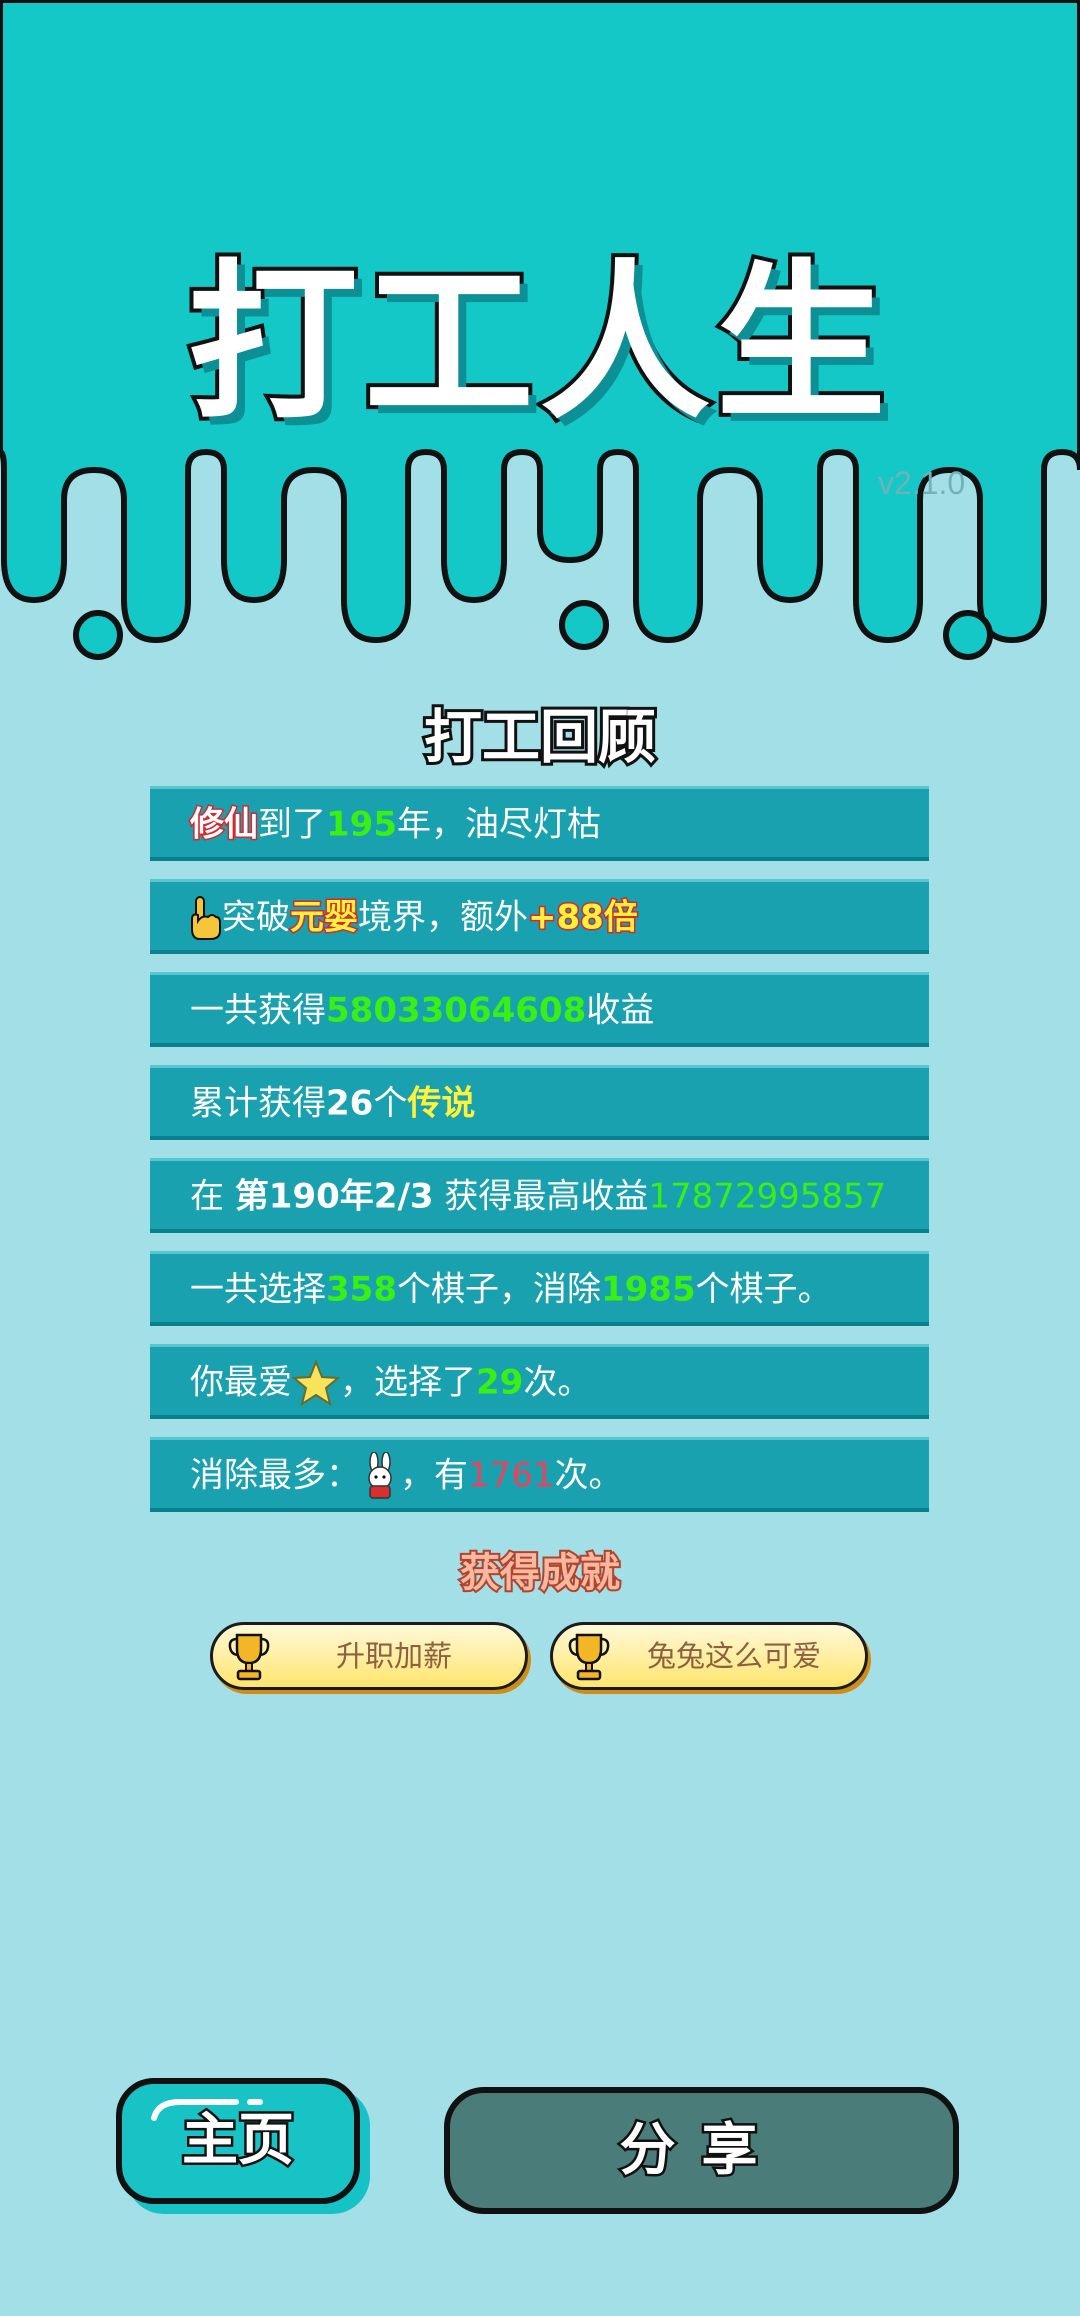 The width and height of the screenshot is (1080, 2316). I want to click on achievements-title: 获得成就, so click(540, 1573).